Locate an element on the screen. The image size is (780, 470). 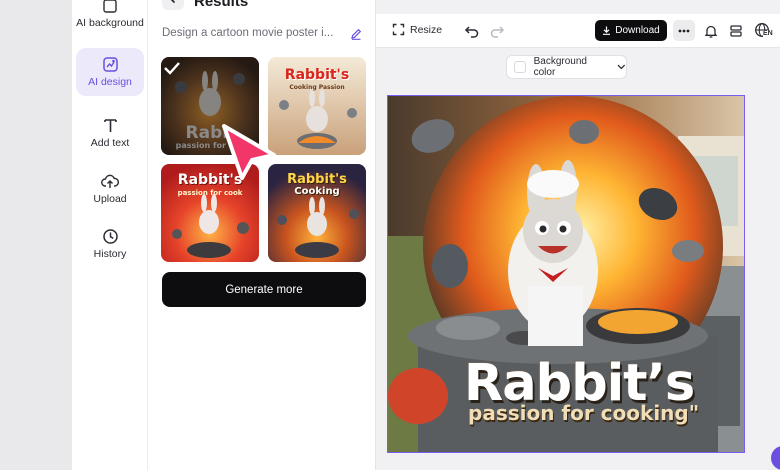
language-code: EN is located at coordinates (768, 34).